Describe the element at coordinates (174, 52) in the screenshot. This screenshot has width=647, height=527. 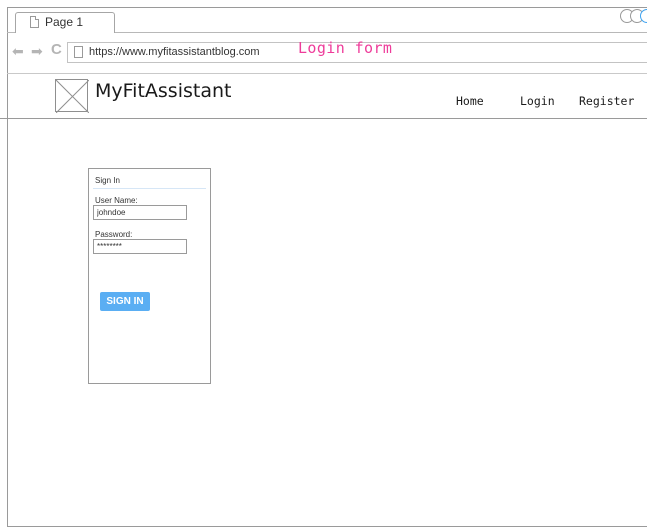
I see `url-text: https://www.myfitassistantblog.com` at that location.